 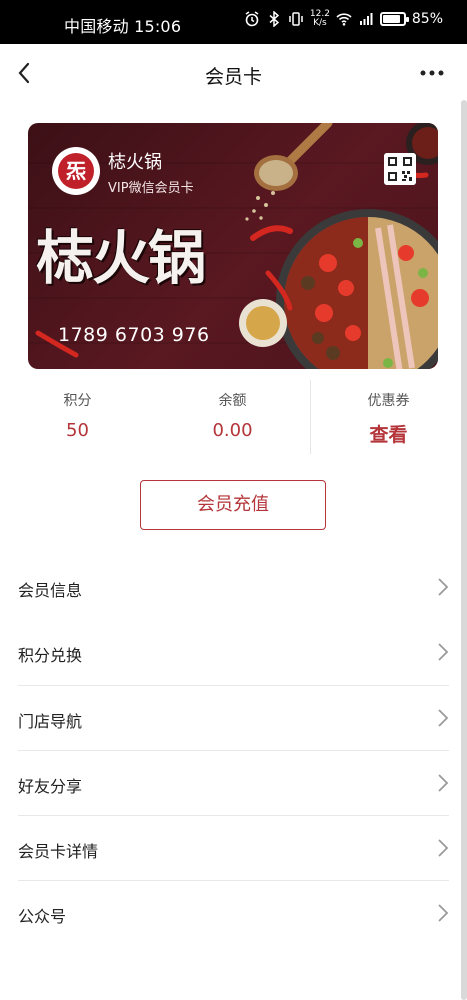 I want to click on points-stat: 积分 50, so click(x=77, y=410).